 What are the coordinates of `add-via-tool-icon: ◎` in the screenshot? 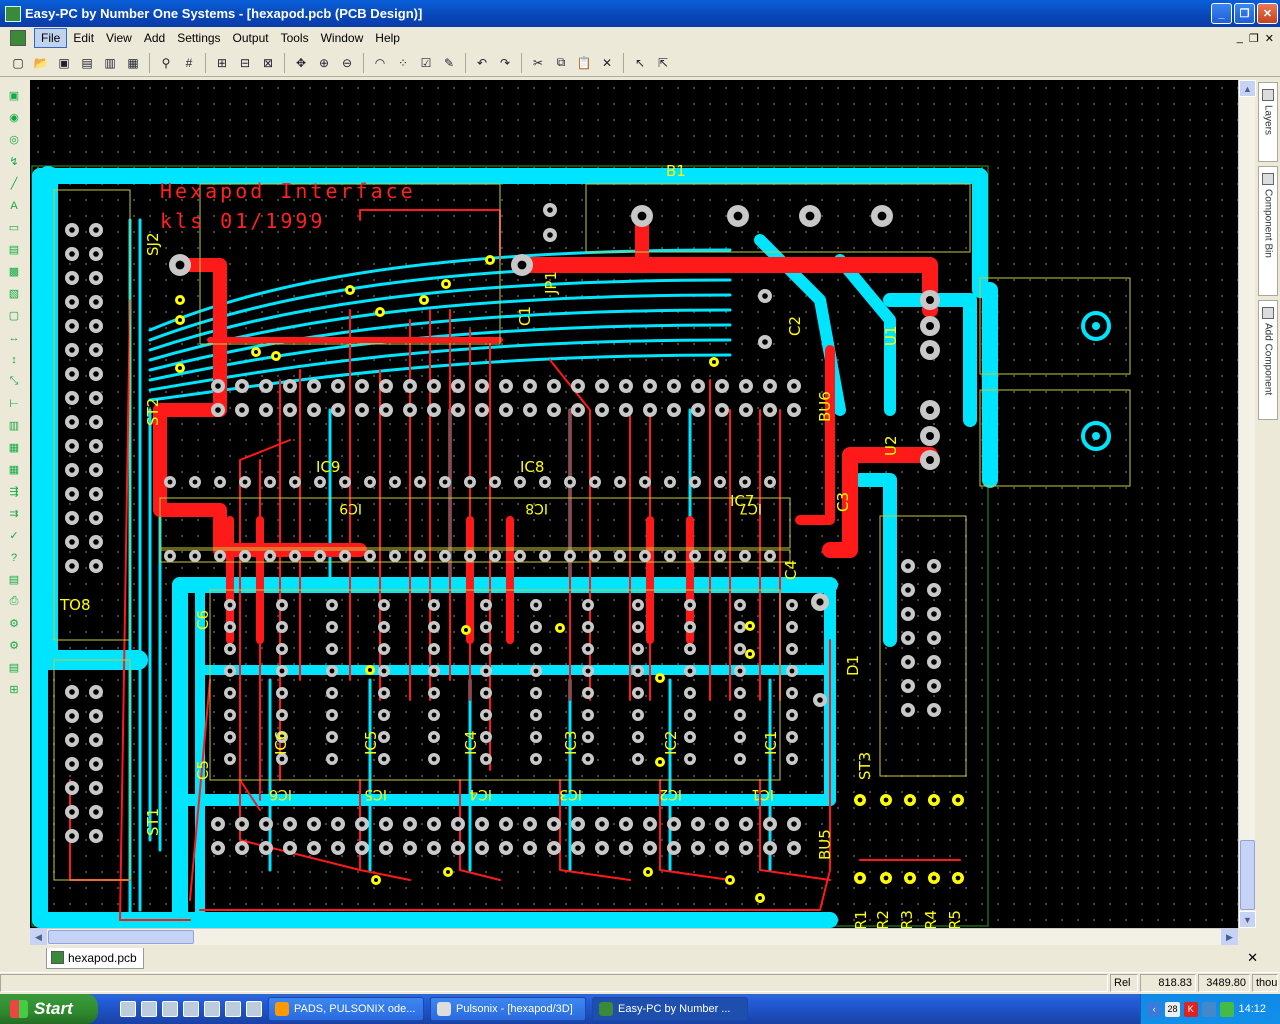 It's located at (14, 139).